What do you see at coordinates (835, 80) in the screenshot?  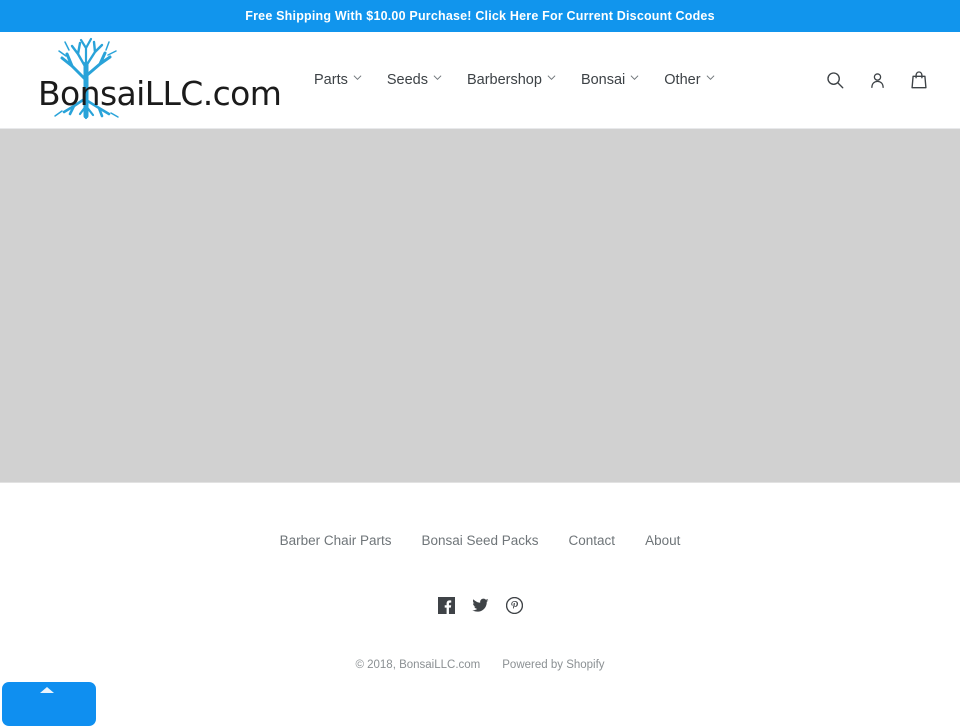 I see `search-icon` at bounding box center [835, 80].